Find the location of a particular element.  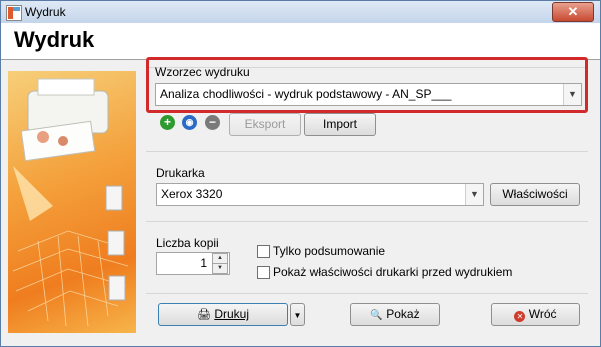

page-title: Wydruk is located at coordinates (54, 39).